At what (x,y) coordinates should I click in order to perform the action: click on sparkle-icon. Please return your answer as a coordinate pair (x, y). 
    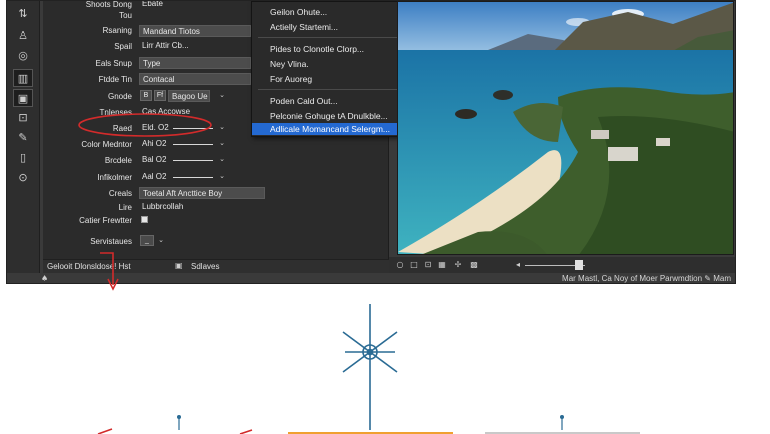
    Looking at the image, I should click on (370, 367).